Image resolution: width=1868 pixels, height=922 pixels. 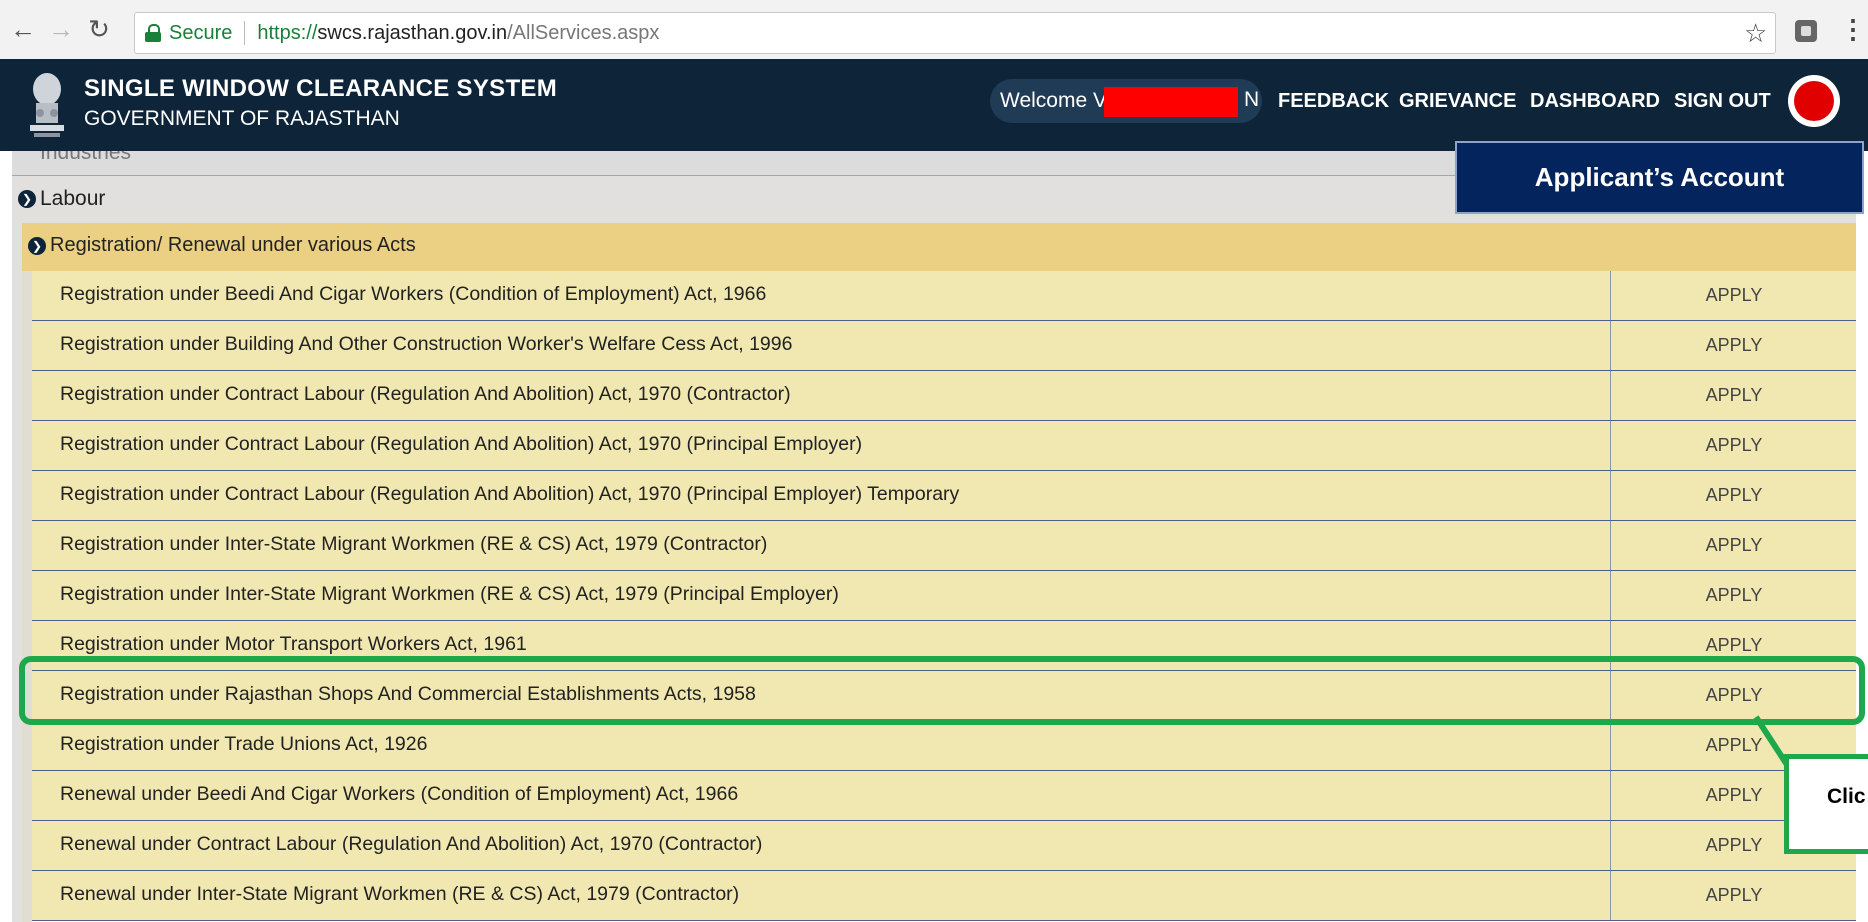 What do you see at coordinates (287, 32) in the screenshot?
I see `url-scheme: https://` at bounding box center [287, 32].